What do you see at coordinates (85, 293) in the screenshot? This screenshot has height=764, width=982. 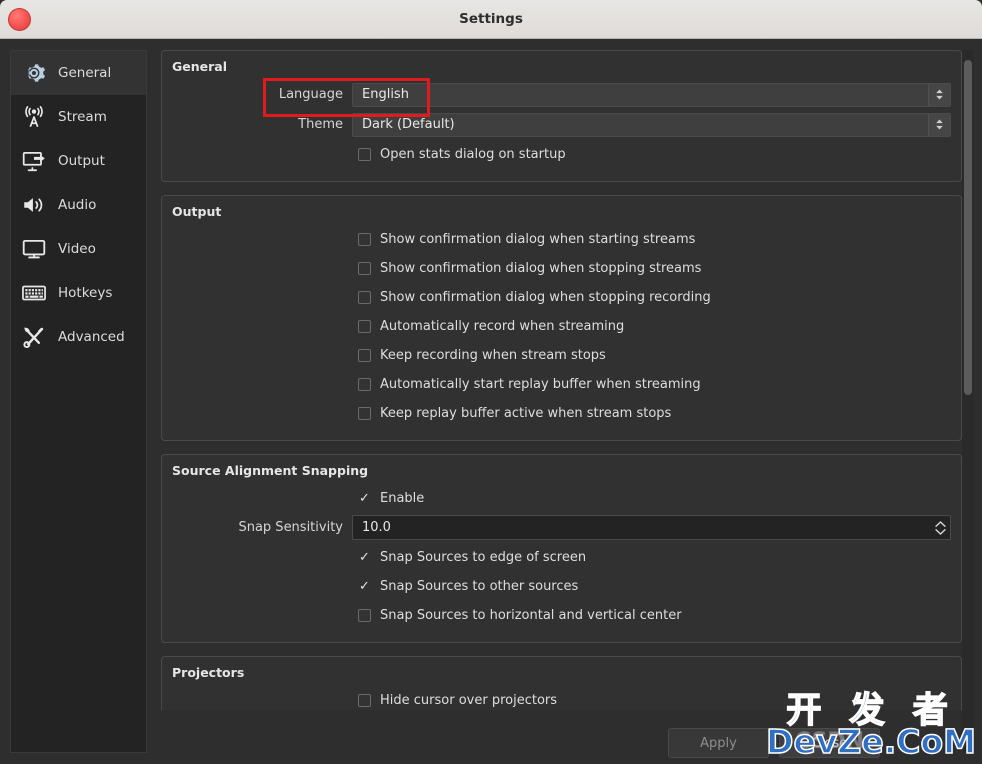 I see `sidebar-item-label: Hotkeys` at bounding box center [85, 293].